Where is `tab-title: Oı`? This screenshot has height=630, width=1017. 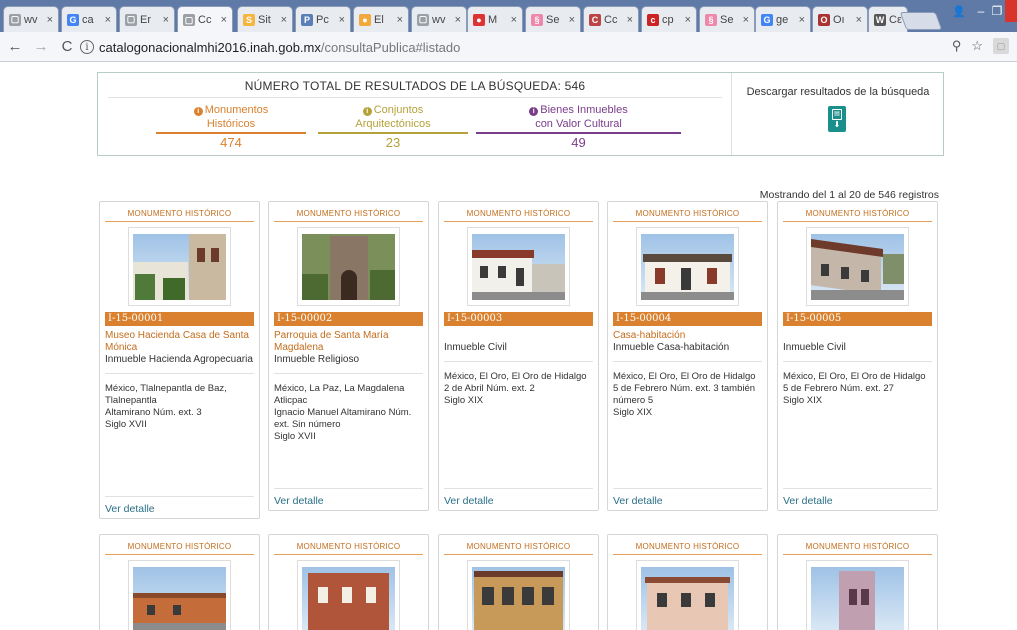 tab-title: Oı is located at coordinates (839, 19).